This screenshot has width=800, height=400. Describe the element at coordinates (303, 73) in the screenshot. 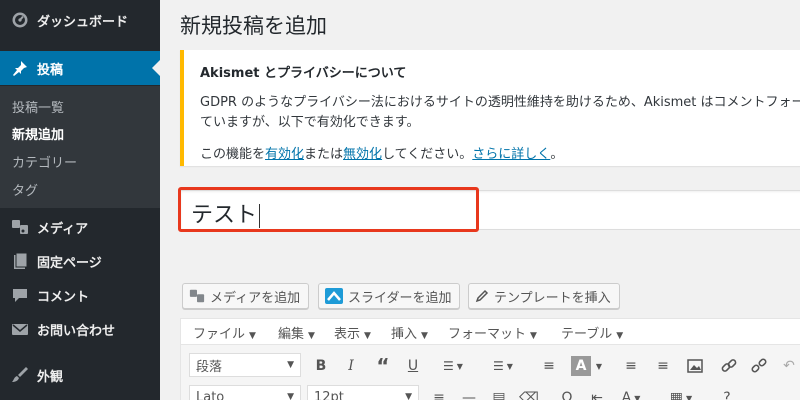

I see `notice-heading: Akismet とプライバシーについて` at that location.